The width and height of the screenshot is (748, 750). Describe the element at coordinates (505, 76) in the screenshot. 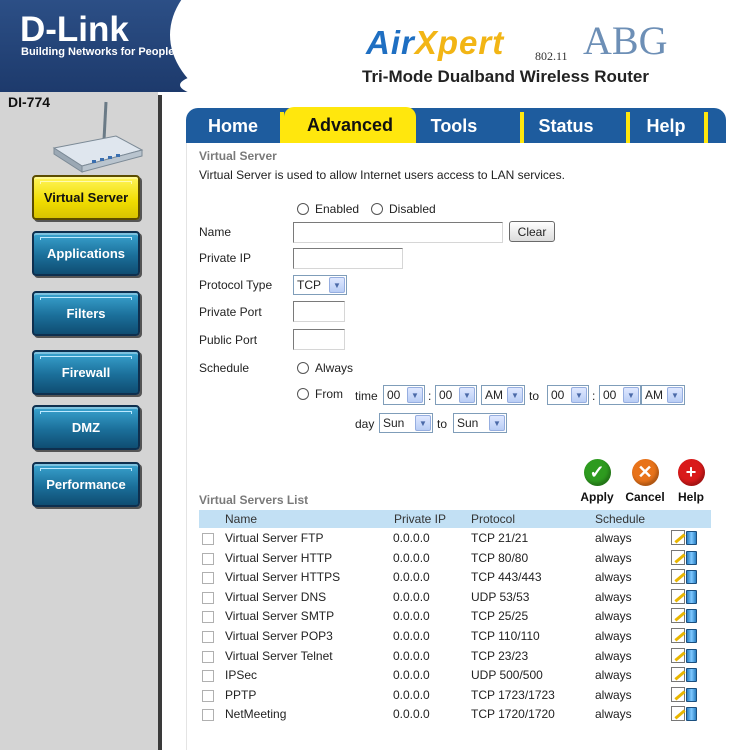

I see `product-tagline: Tri-Mode Dualband Wireless Router` at that location.